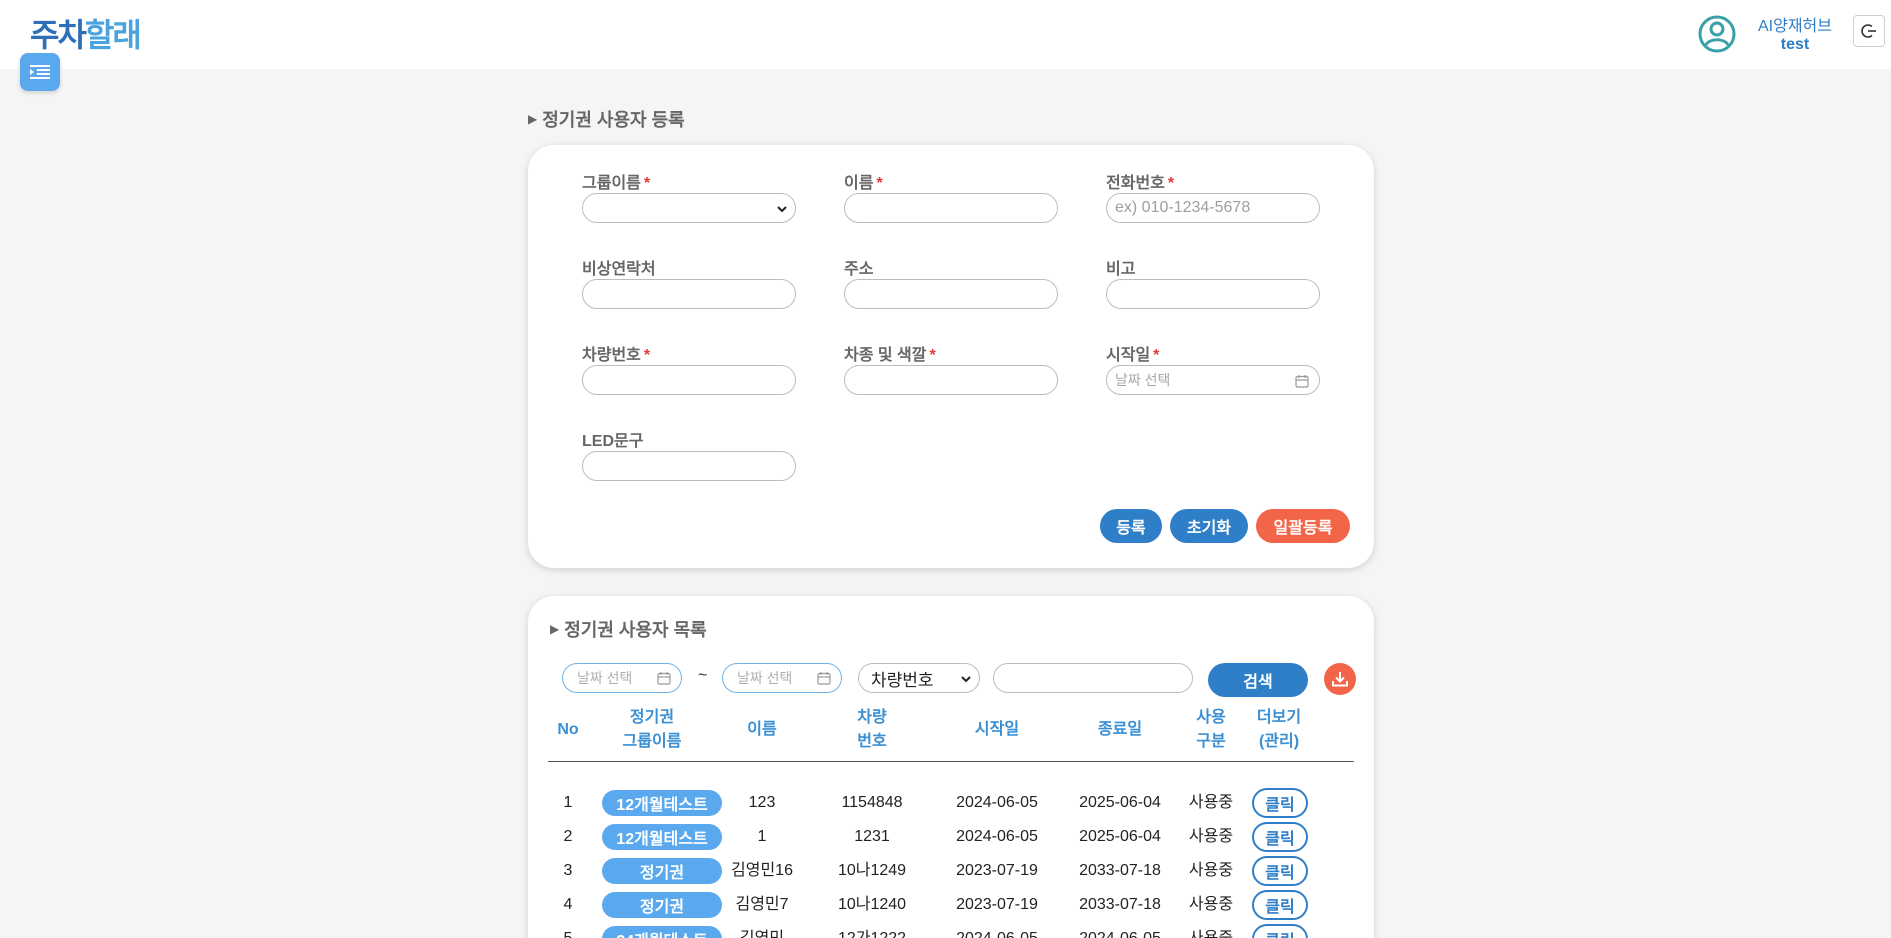  What do you see at coordinates (613, 120) in the screenshot?
I see `register-title-text: 정기권 사용자 등록` at bounding box center [613, 120].